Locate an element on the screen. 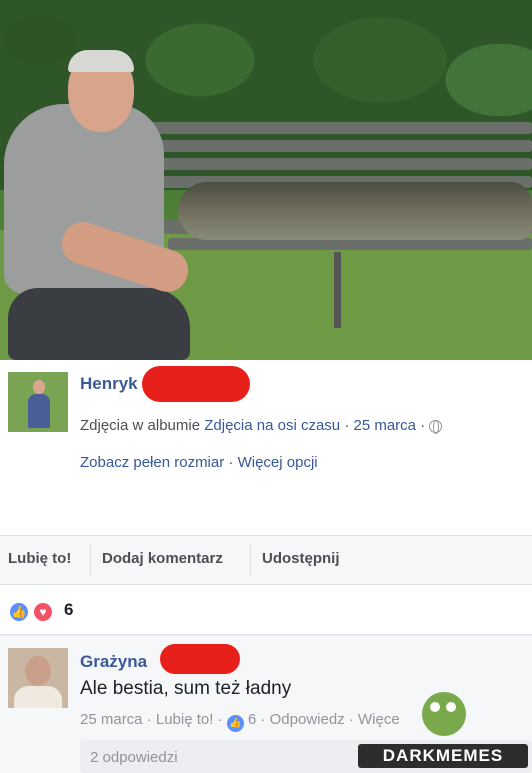 This screenshot has width=532, height=773. reactions-row: 👍 ♥ 6 is located at coordinates (266, 610).